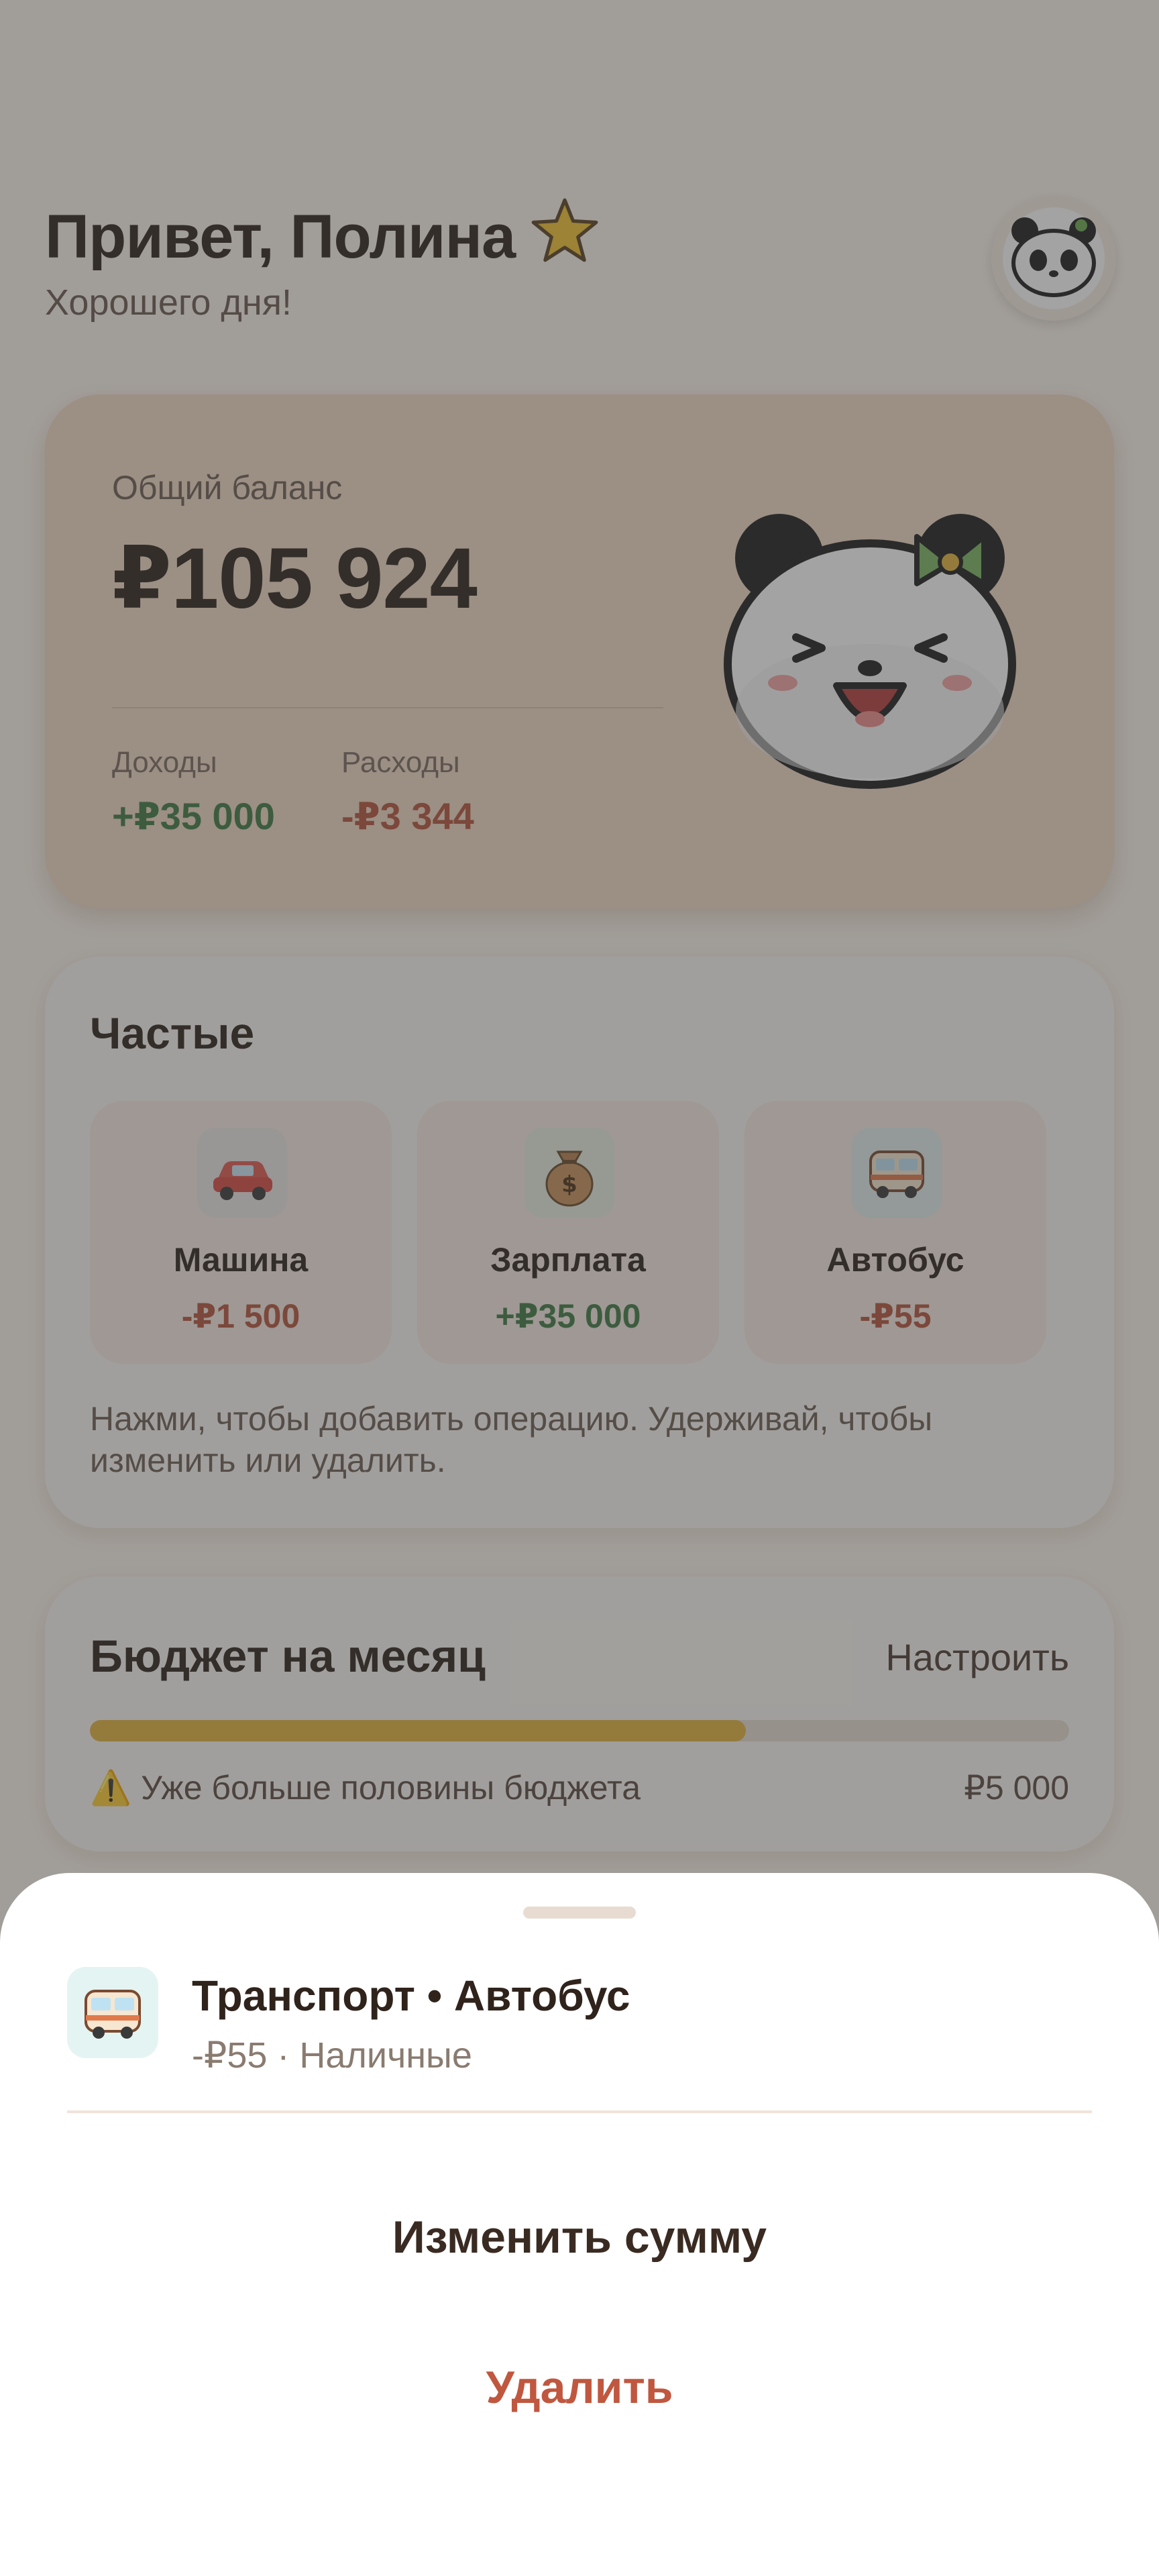 The height and width of the screenshot is (2576, 1159). What do you see at coordinates (411, 1996) in the screenshot?
I see `sheet-title: Транспорт • Автобус` at bounding box center [411, 1996].